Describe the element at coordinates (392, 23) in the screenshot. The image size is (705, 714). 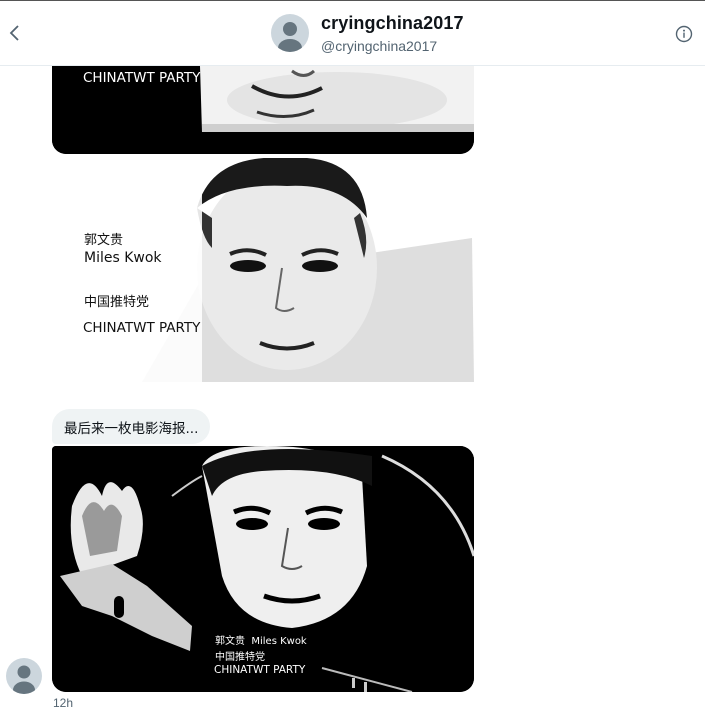
I see `header-display-name: cryingchina2017` at that location.